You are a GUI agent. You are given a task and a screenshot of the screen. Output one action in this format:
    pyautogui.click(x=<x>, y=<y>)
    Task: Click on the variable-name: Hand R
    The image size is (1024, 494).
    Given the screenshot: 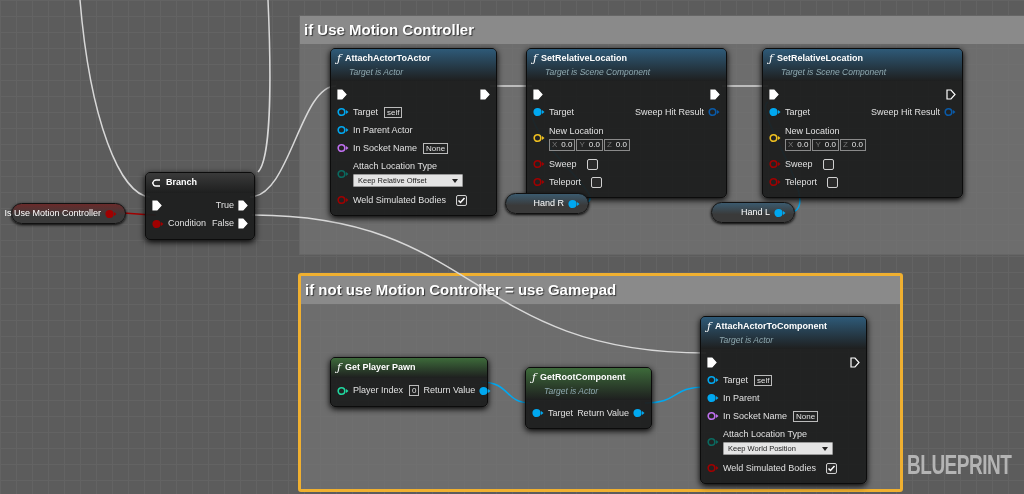 What is the action you would take?
    pyautogui.click(x=548, y=203)
    